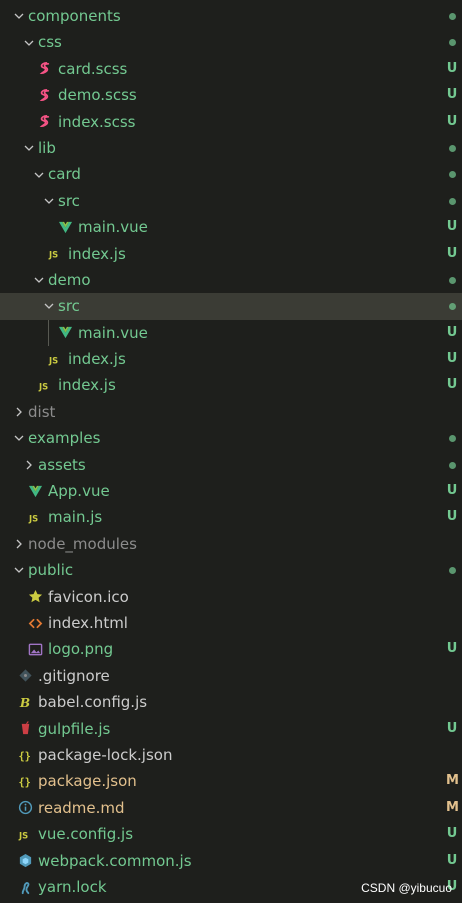  I want to click on file-label: gulpfile.js, so click(74, 728).